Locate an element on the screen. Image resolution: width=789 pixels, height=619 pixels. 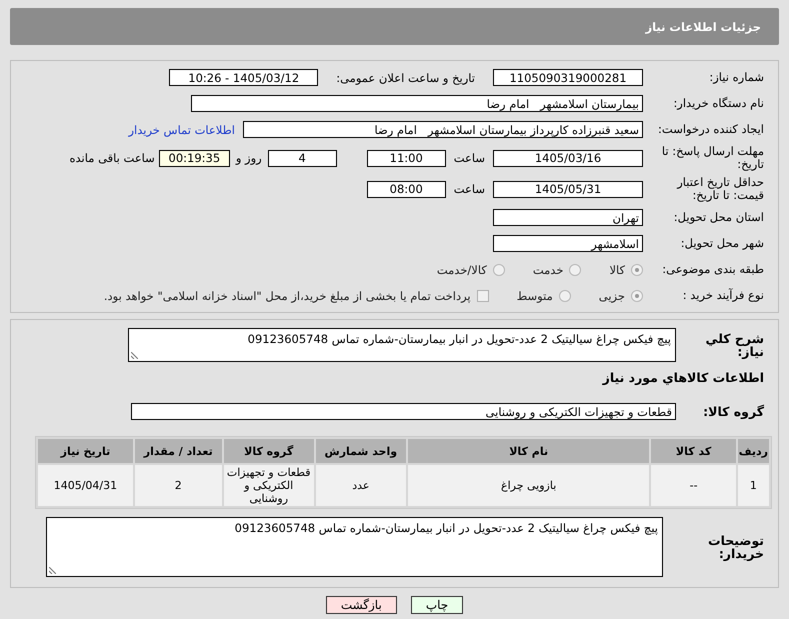
field-label: مهلت ارسال پاسخ: تا تاریخ: is located at coordinates (712, 158).